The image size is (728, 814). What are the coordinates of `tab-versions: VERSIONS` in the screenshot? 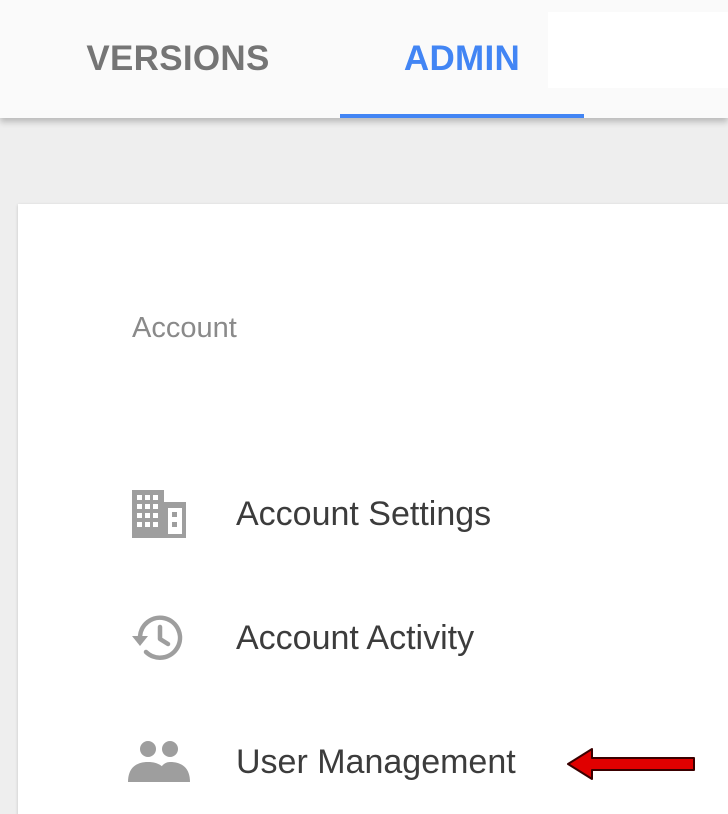 It's located at (178, 59).